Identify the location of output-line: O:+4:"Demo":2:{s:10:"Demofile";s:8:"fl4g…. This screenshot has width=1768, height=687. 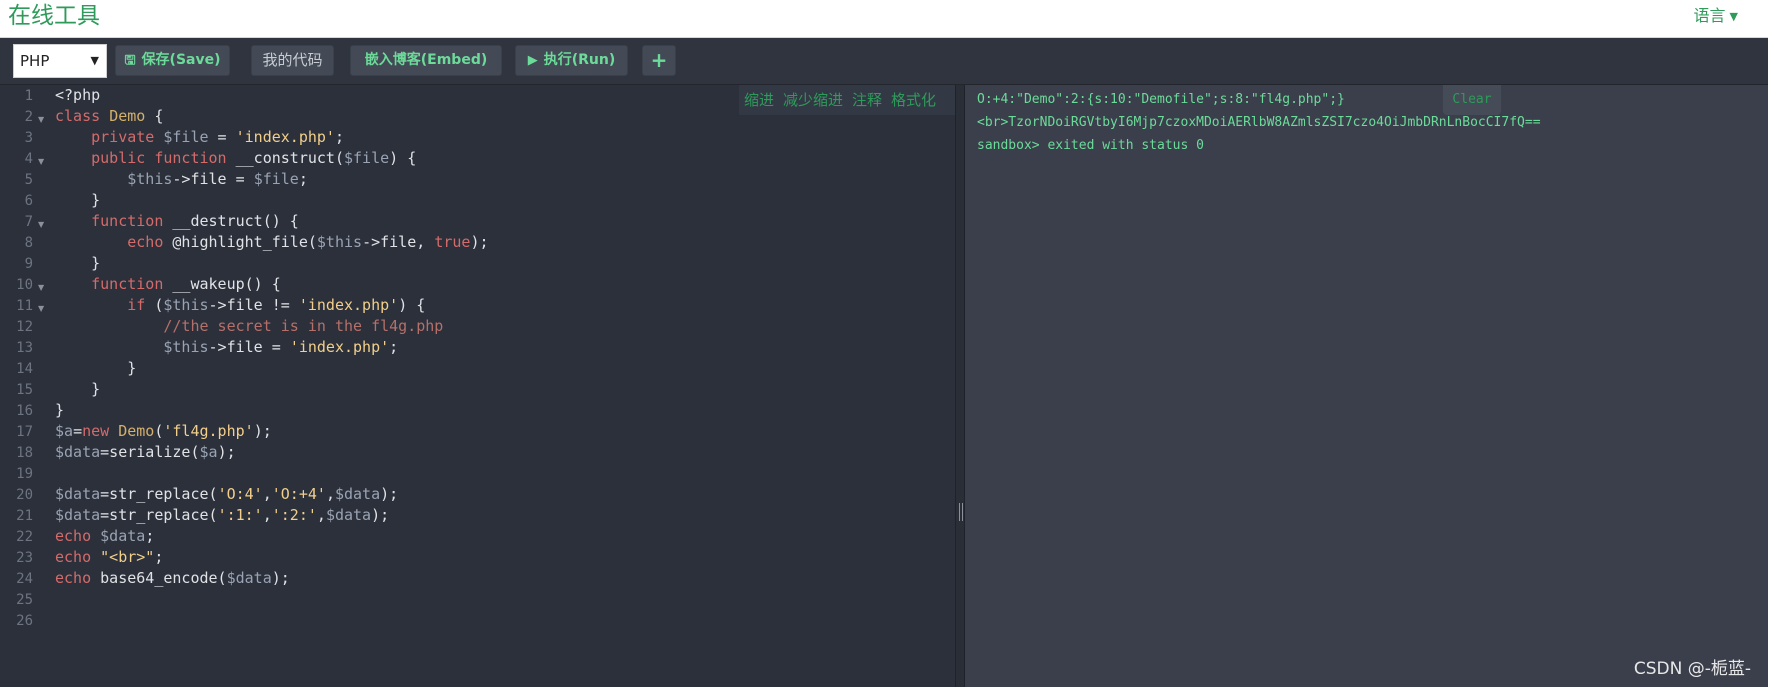
(1161, 99).